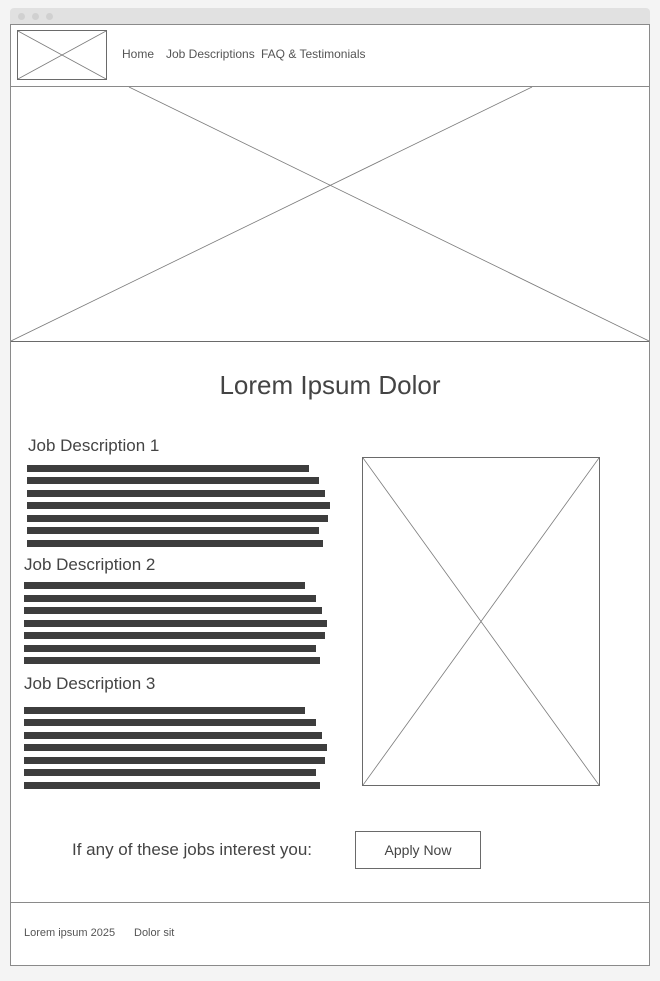  I want to click on apply-now-button: Apply Now, so click(418, 850).